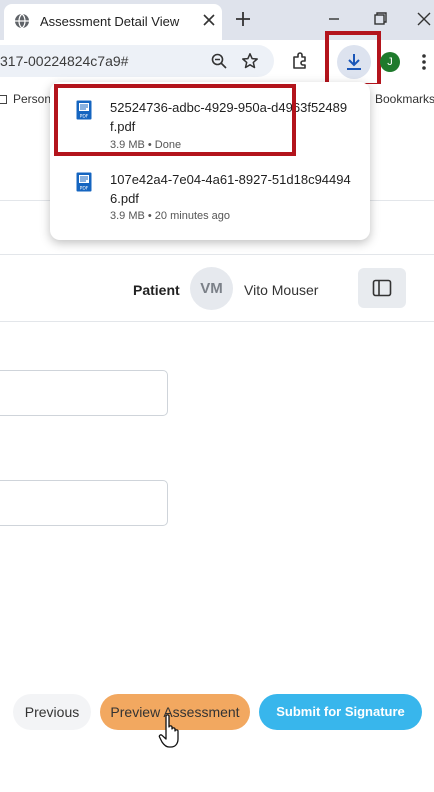 This screenshot has height=792, width=434. Describe the element at coordinates (110, 21) in the screenshot. I see `tab-title: Assessment Detail View` at that location.